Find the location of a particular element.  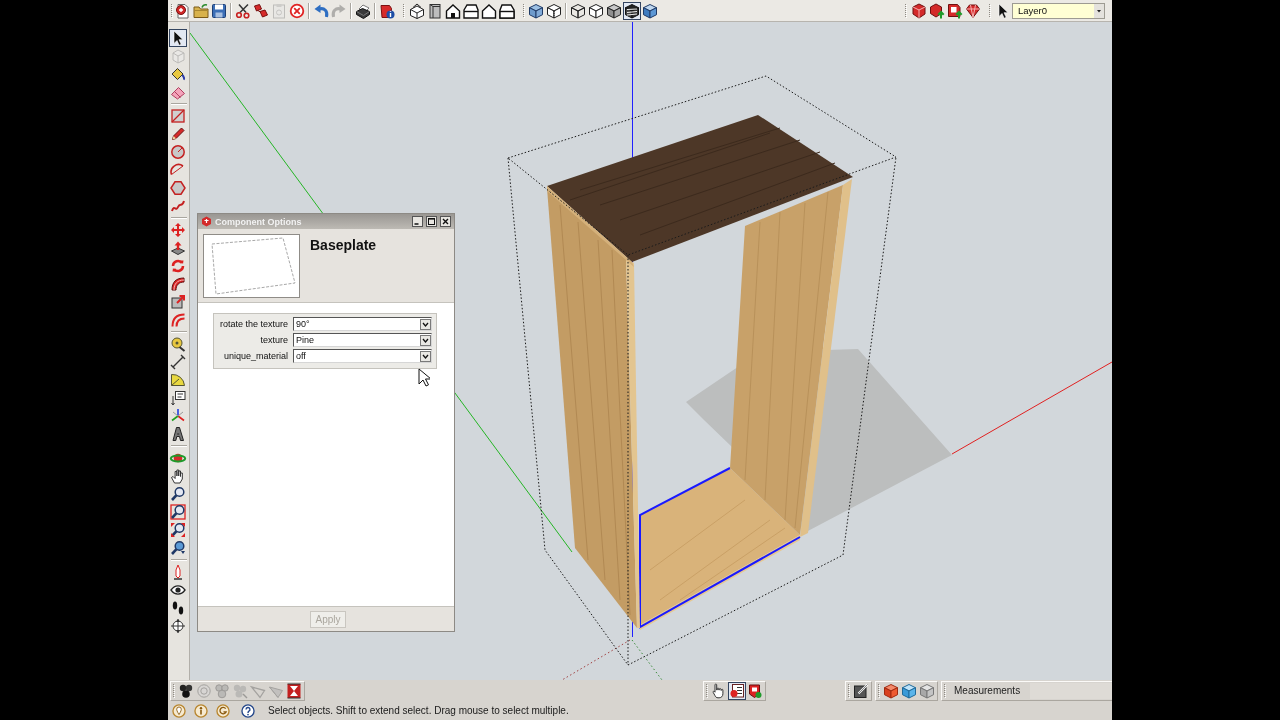

glossy-cube-icon is located at coordinates (909, 690).